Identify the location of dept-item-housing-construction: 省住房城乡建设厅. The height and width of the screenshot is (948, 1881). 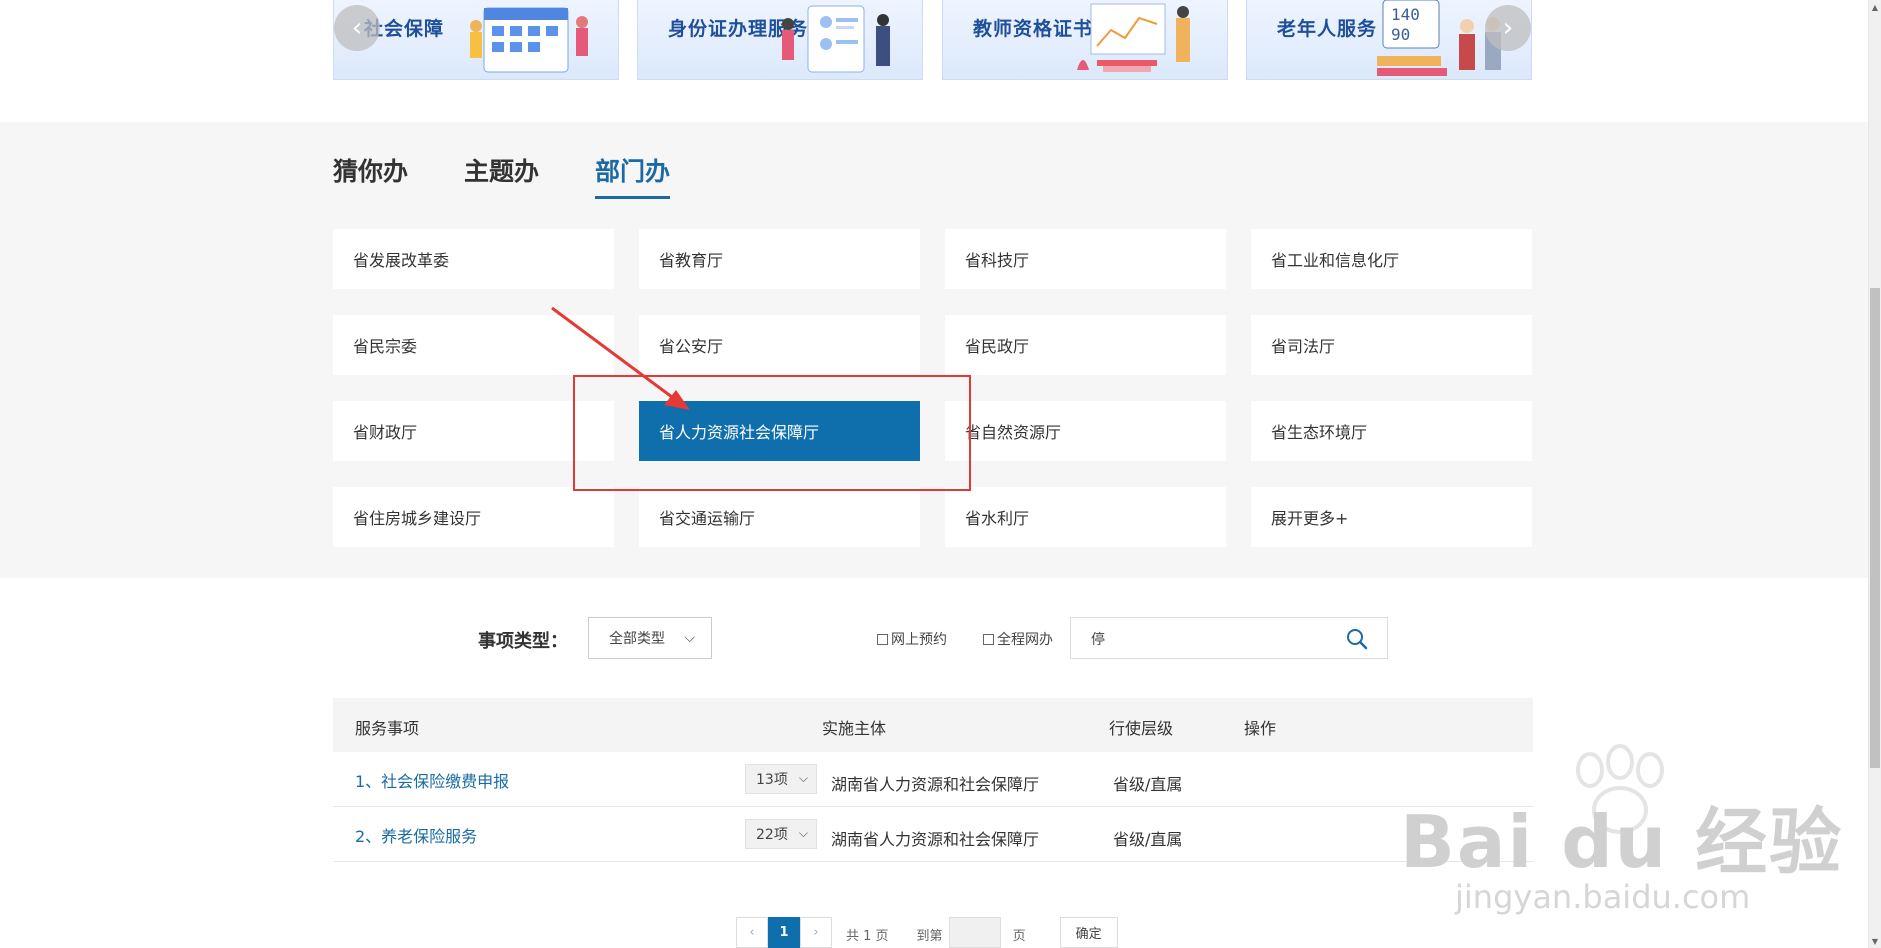
(473, 517).